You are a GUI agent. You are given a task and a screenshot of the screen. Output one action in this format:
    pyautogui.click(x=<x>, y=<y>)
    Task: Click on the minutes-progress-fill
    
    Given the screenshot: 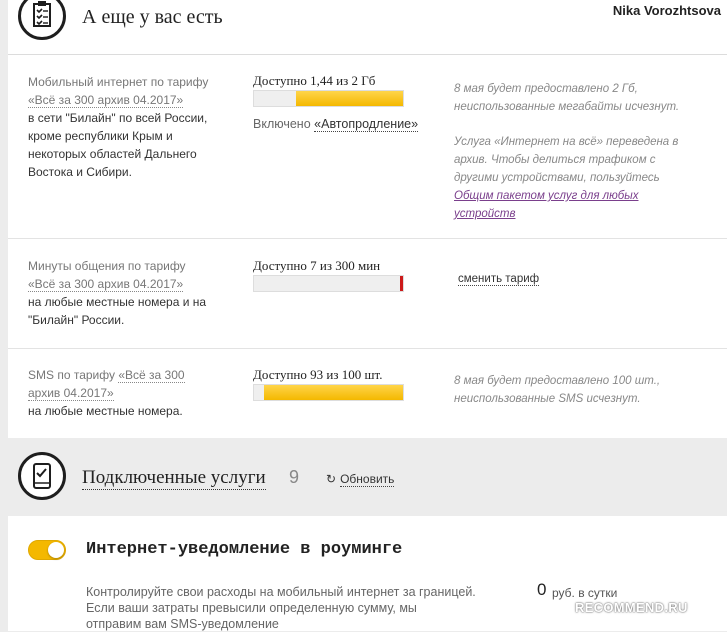 What is the action you would take?
    pyautogui.click(x=401, y=283)
    